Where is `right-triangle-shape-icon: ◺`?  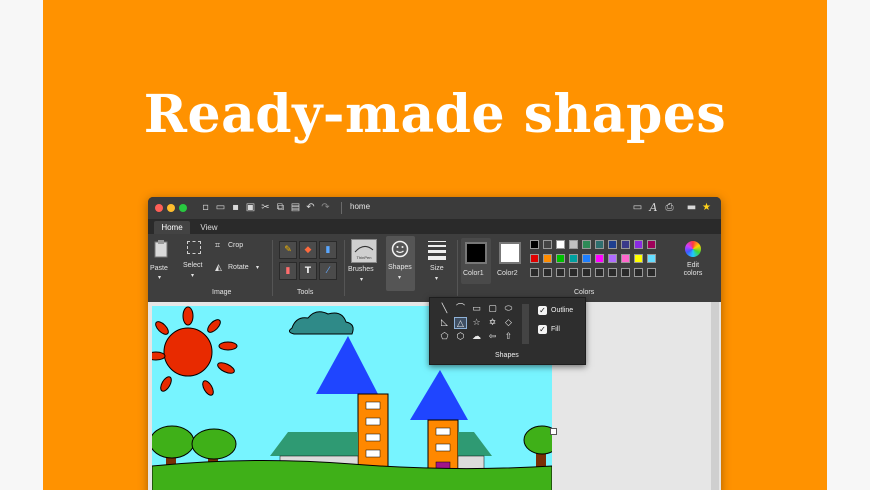
right-triangle-shape-icon: ◺ is located at coordinates (444, 323).